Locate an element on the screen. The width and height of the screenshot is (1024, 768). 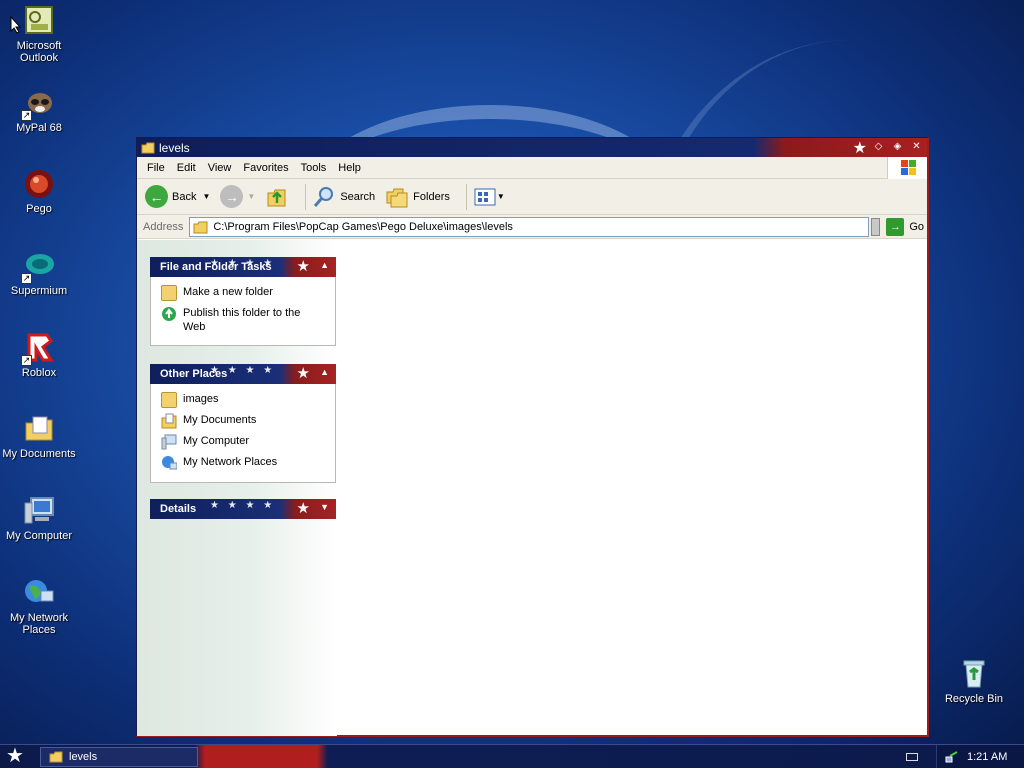
forward-arrow-icon: → is located at coordinates (232, 196).